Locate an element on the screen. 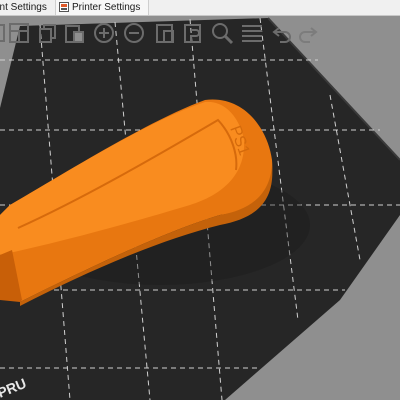  split-to-objects-icon is located at coordinates (165, 33).